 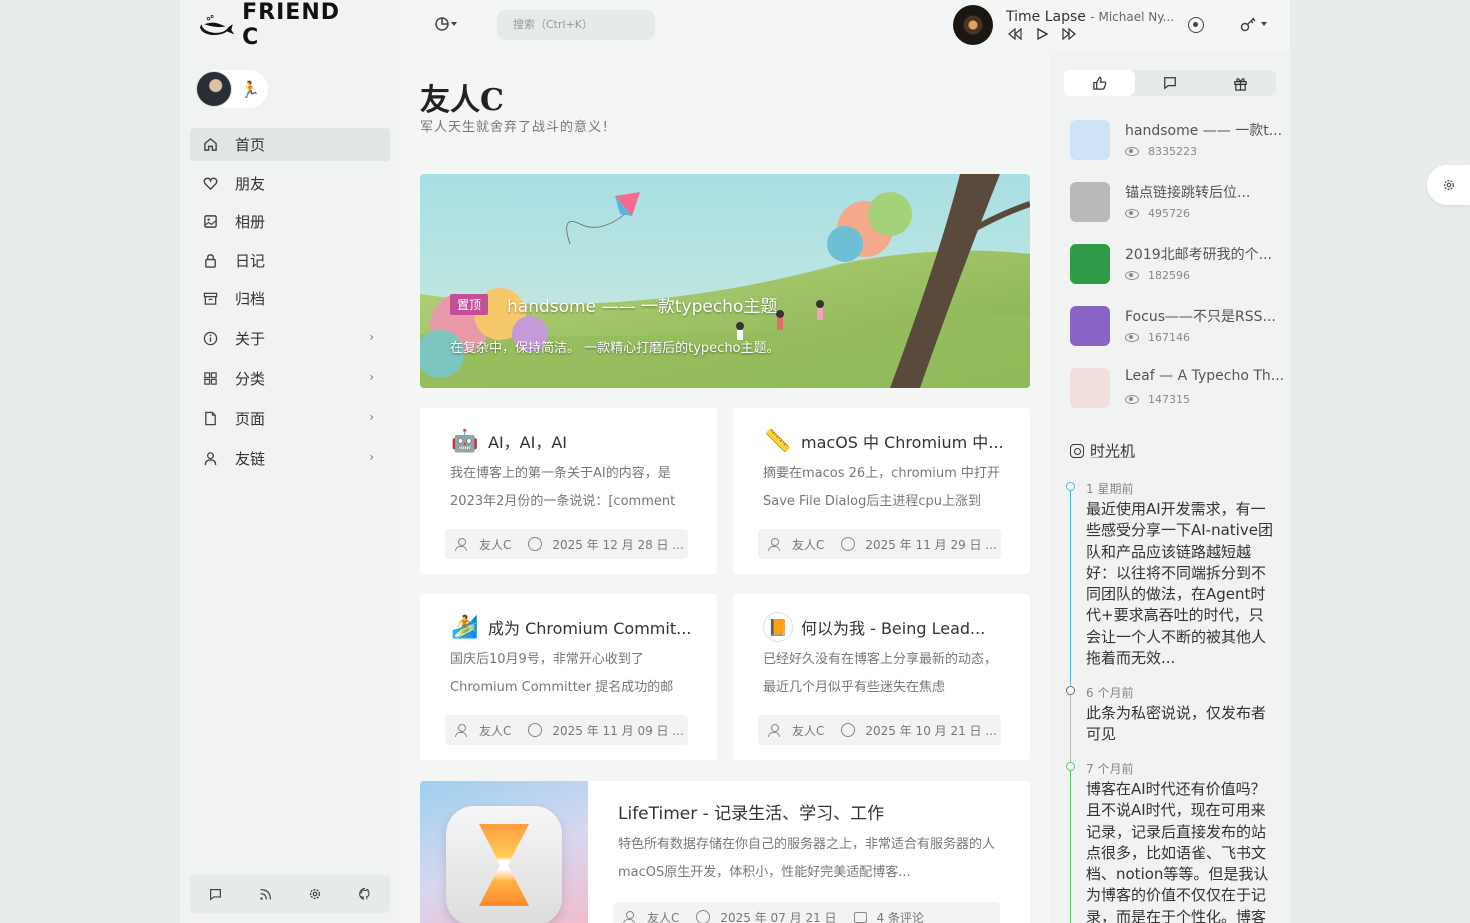 I want to click on github-icon, so click(x=365, y=894).